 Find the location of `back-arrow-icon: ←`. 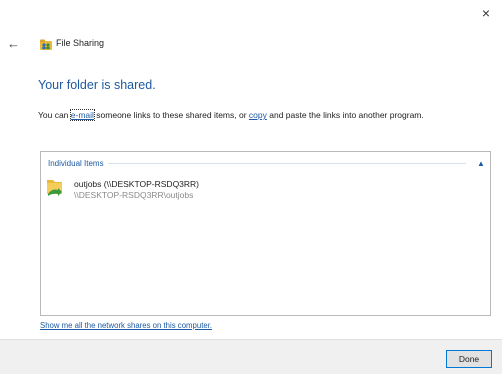

back-arrow-icon: ← is located at coordinates (15, 44).